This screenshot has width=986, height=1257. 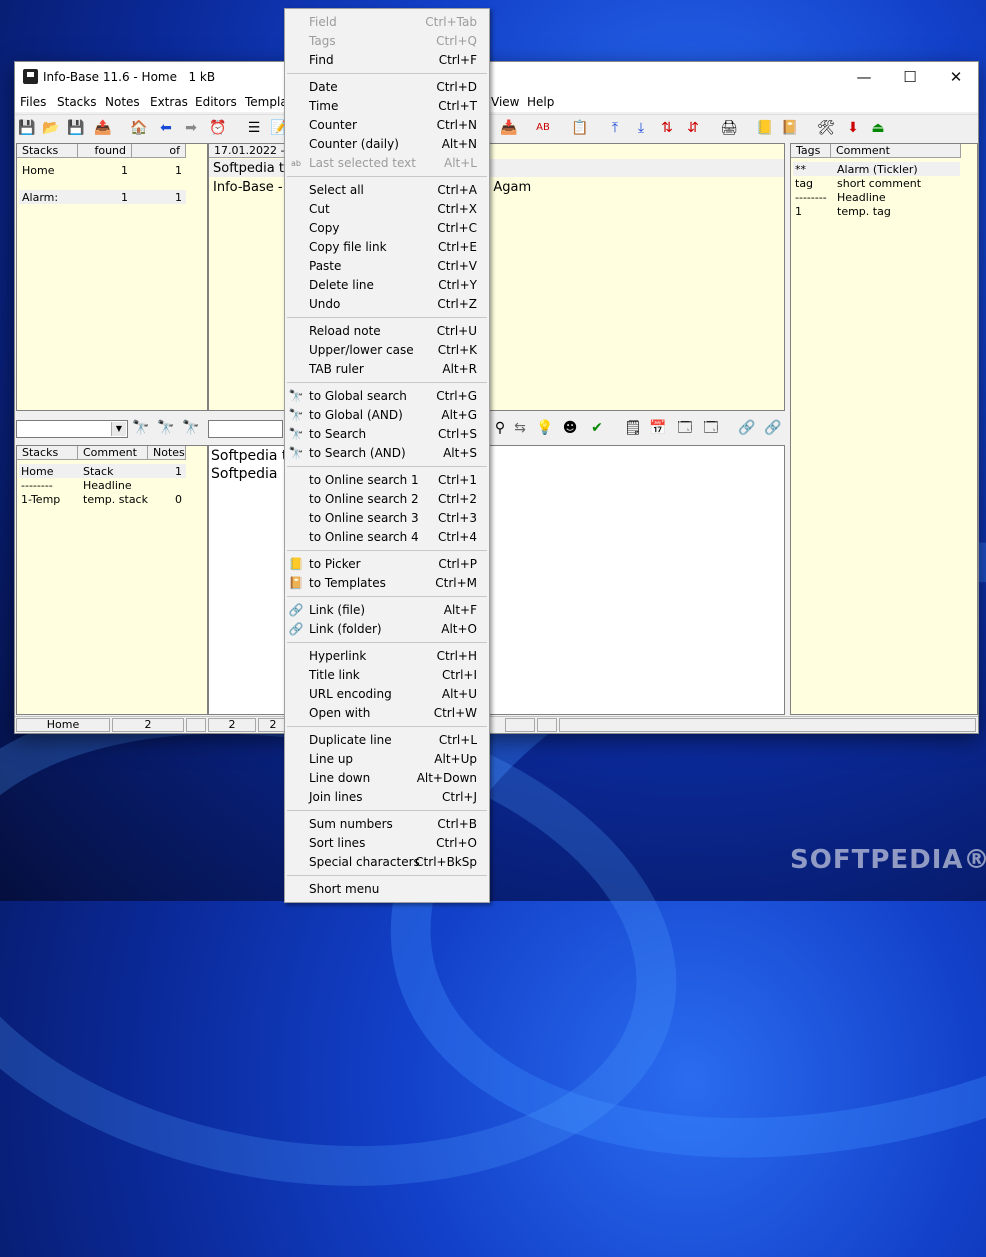 What do you see at coordinates (864, 77) in the screenshot?
I see `minimize-button: —` at bounding box center [864, 77].